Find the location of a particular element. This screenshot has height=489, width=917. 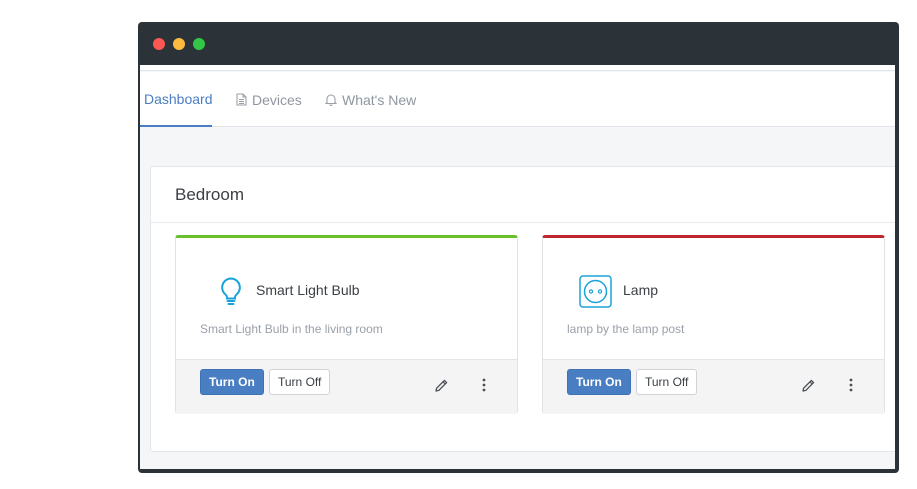

maximize-window-button is located at coordinates (199, 44).